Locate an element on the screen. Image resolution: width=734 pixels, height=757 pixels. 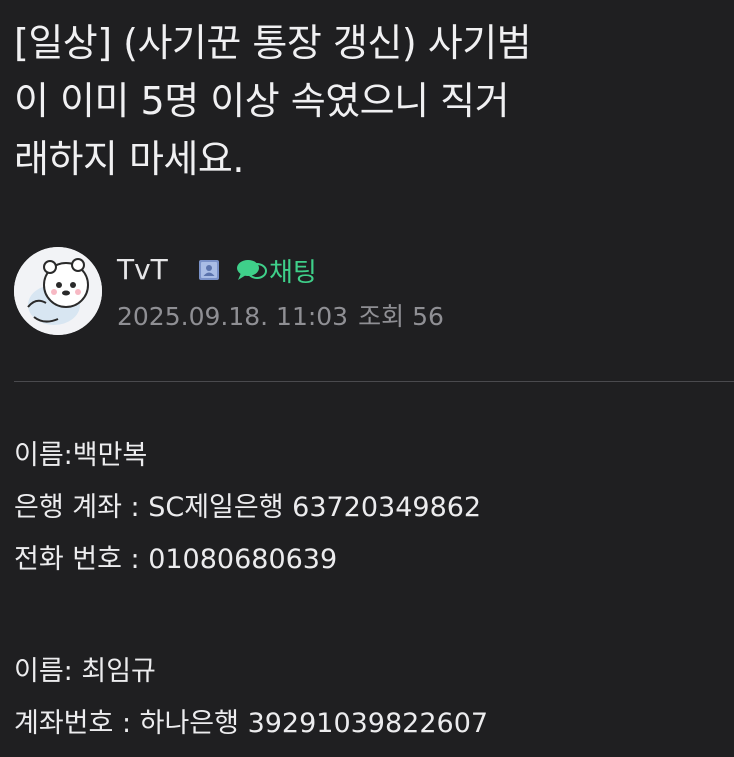
content-line: 은행 계좌 : SC제일은행 63720349862 is located at coordinates (248, 507).